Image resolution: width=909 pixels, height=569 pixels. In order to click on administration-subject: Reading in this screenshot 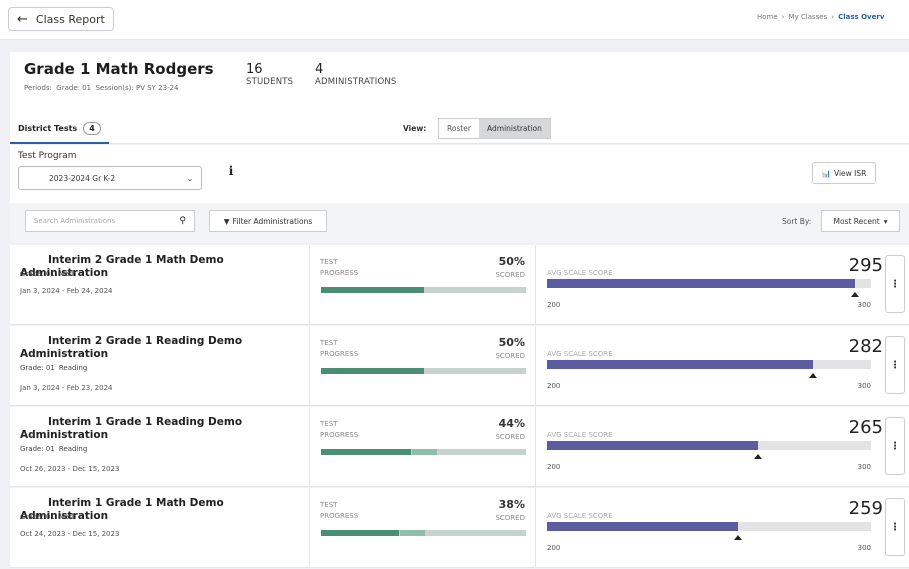, I will do `click(73, 368)`.